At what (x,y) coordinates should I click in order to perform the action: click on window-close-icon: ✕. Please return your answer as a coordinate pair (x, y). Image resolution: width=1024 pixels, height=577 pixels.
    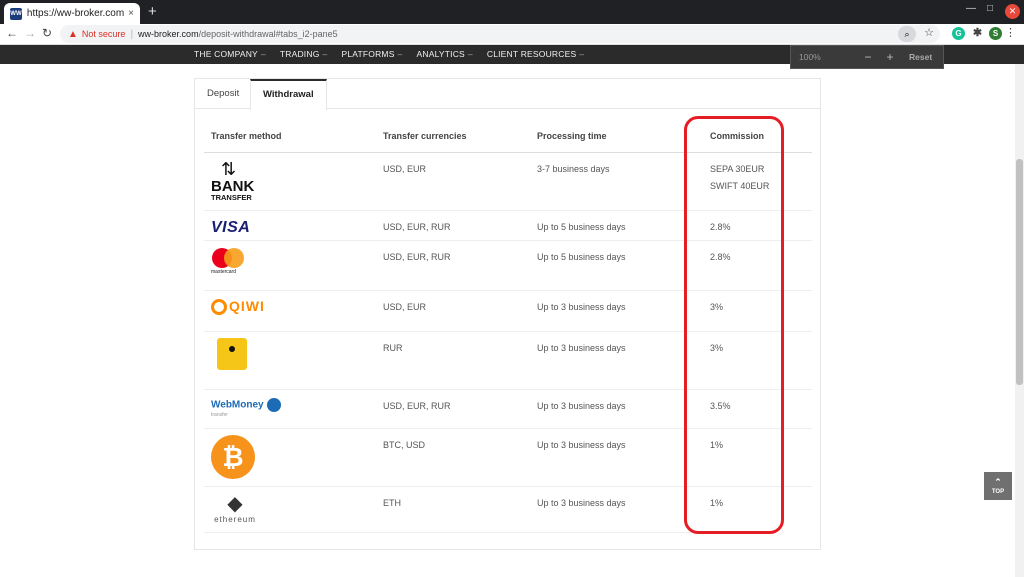
    Looking at the image, I should click on (1012, 11).